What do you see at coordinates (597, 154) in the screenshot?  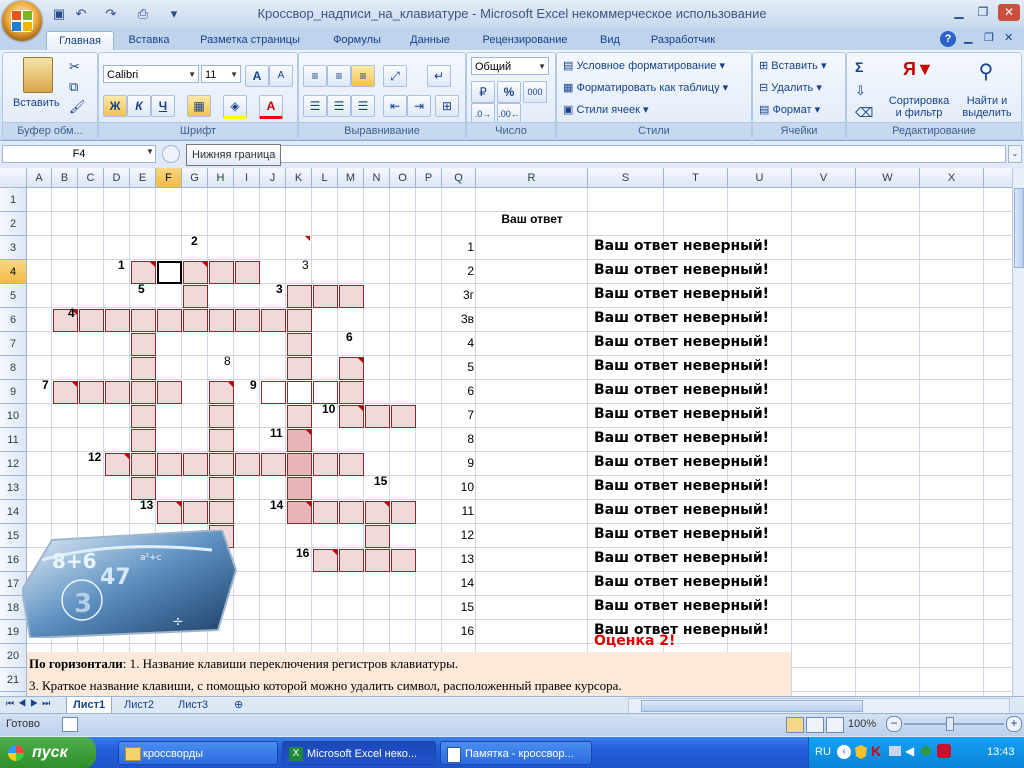 I see `formula-input` at bounding box center [597, 154].